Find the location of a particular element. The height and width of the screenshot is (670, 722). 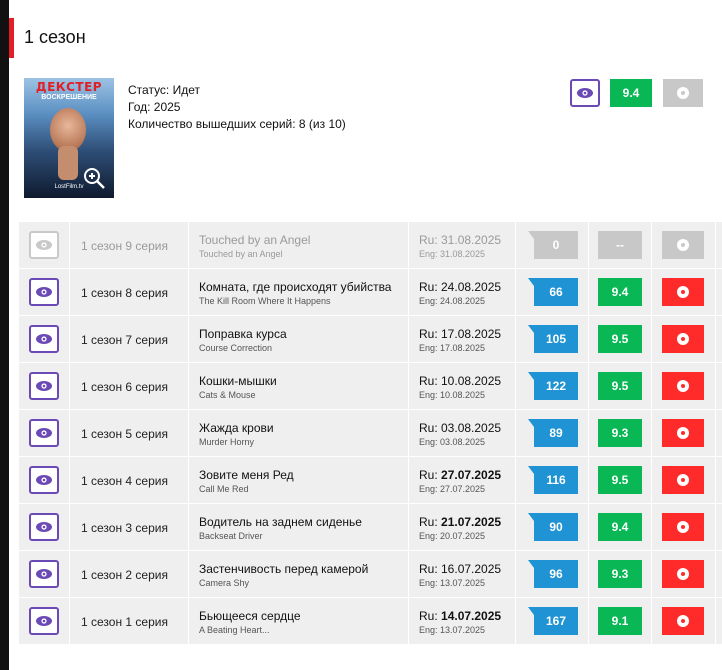

date-ru-value: 14.07.2025 is located at coordinates (471, 616).